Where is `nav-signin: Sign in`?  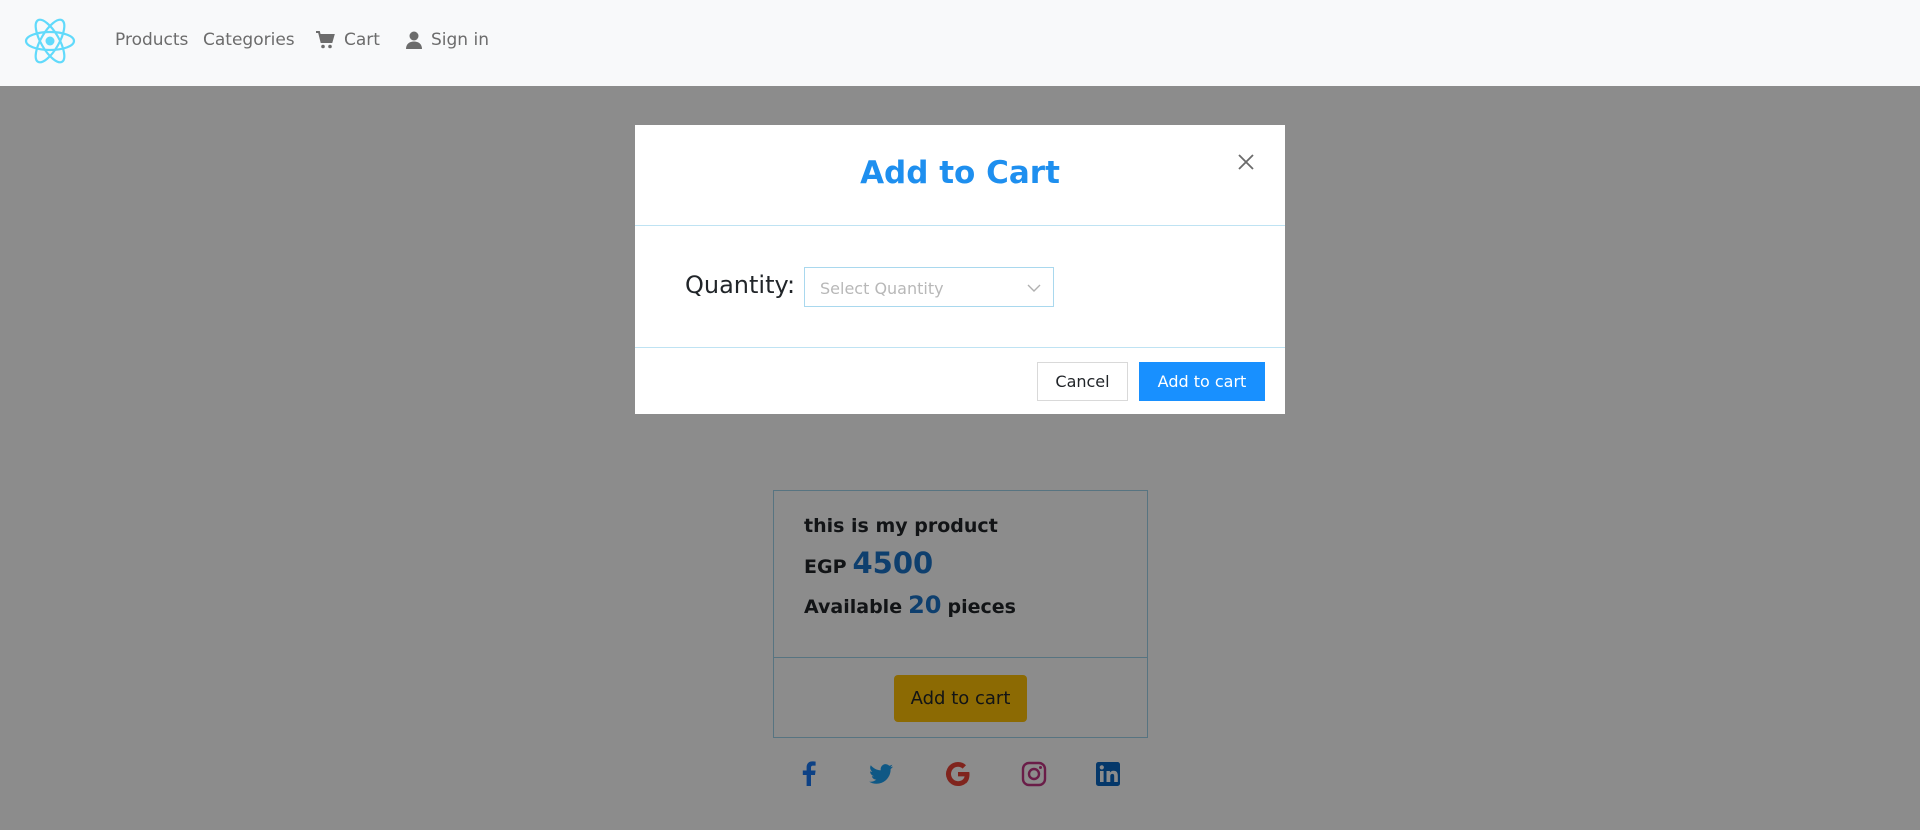 nav-signin: Sign in is located at coordinates (447, 40).